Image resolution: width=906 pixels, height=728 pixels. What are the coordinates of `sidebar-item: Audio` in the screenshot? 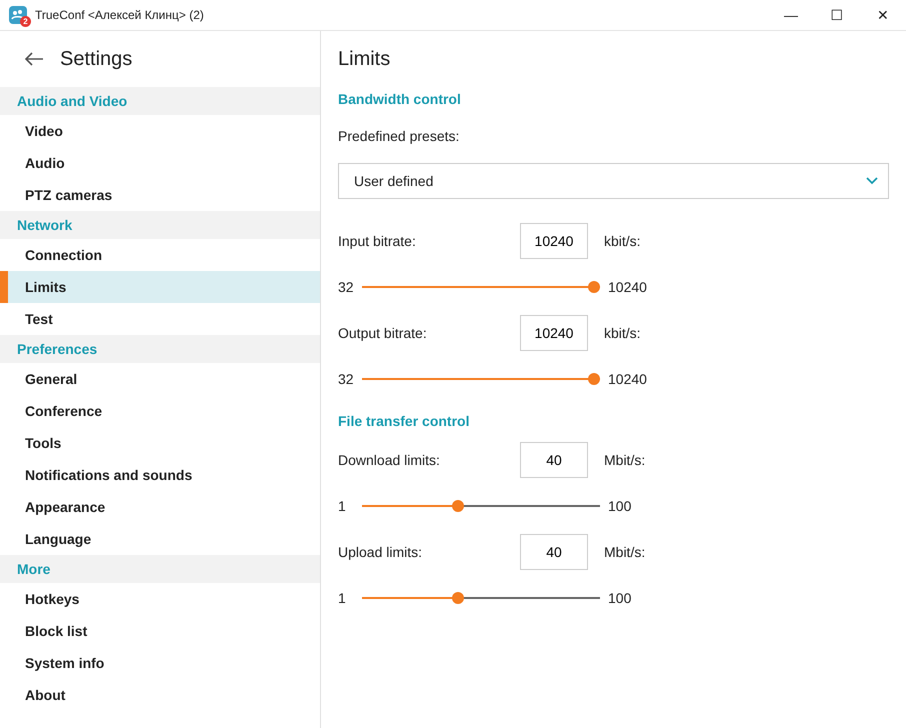 It's located at (160, 163).